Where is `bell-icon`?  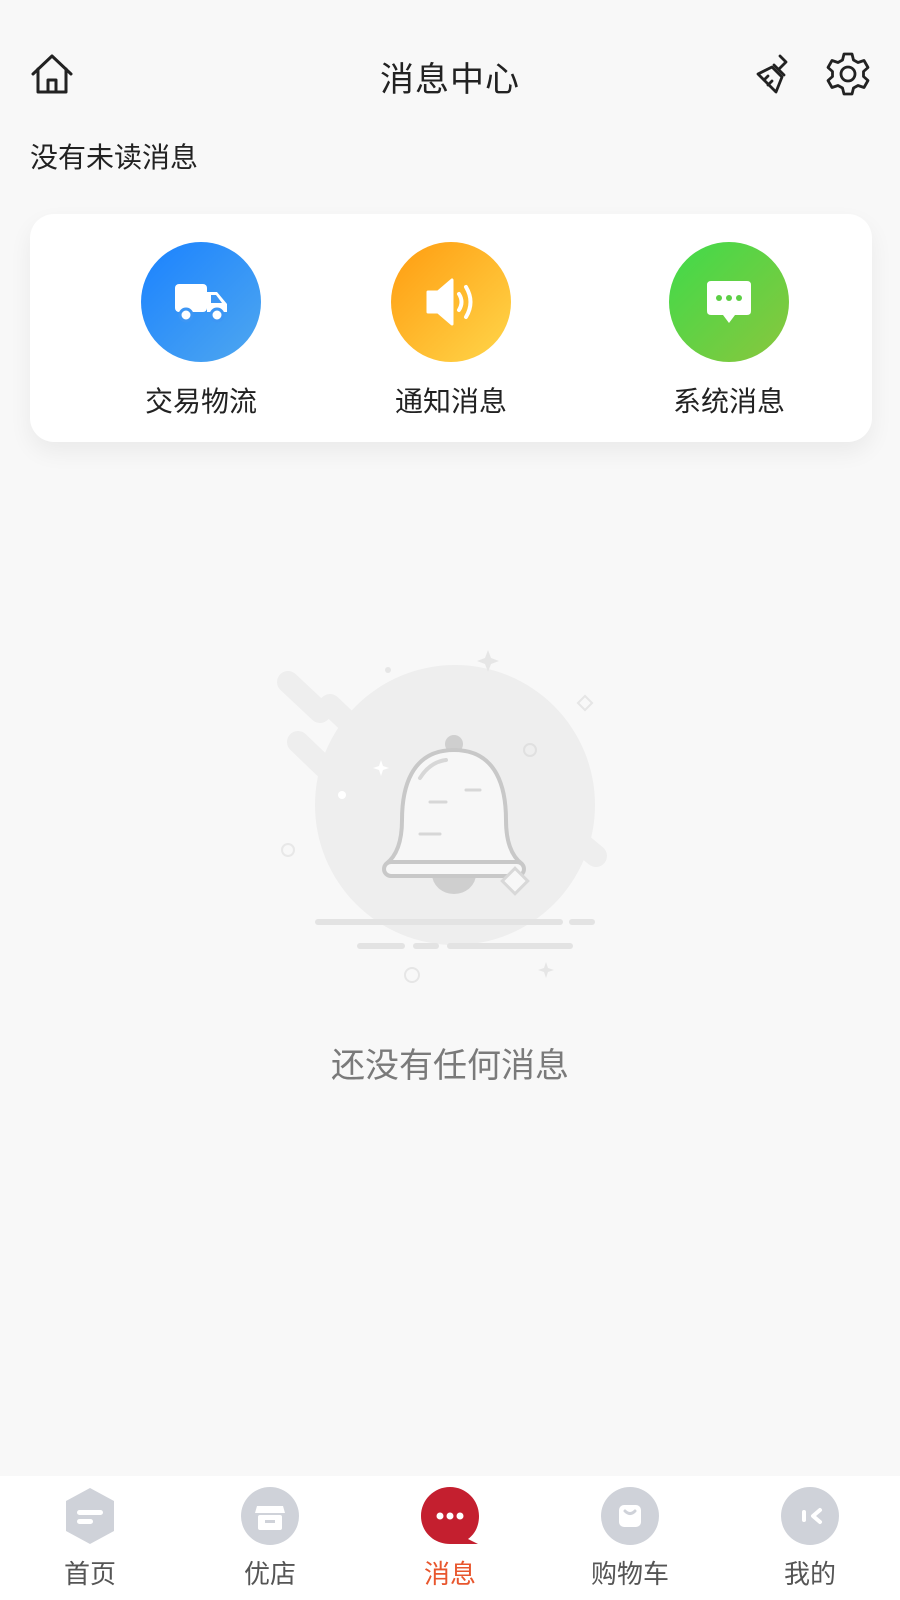
bell-icon is located at coordinates (442, 816).